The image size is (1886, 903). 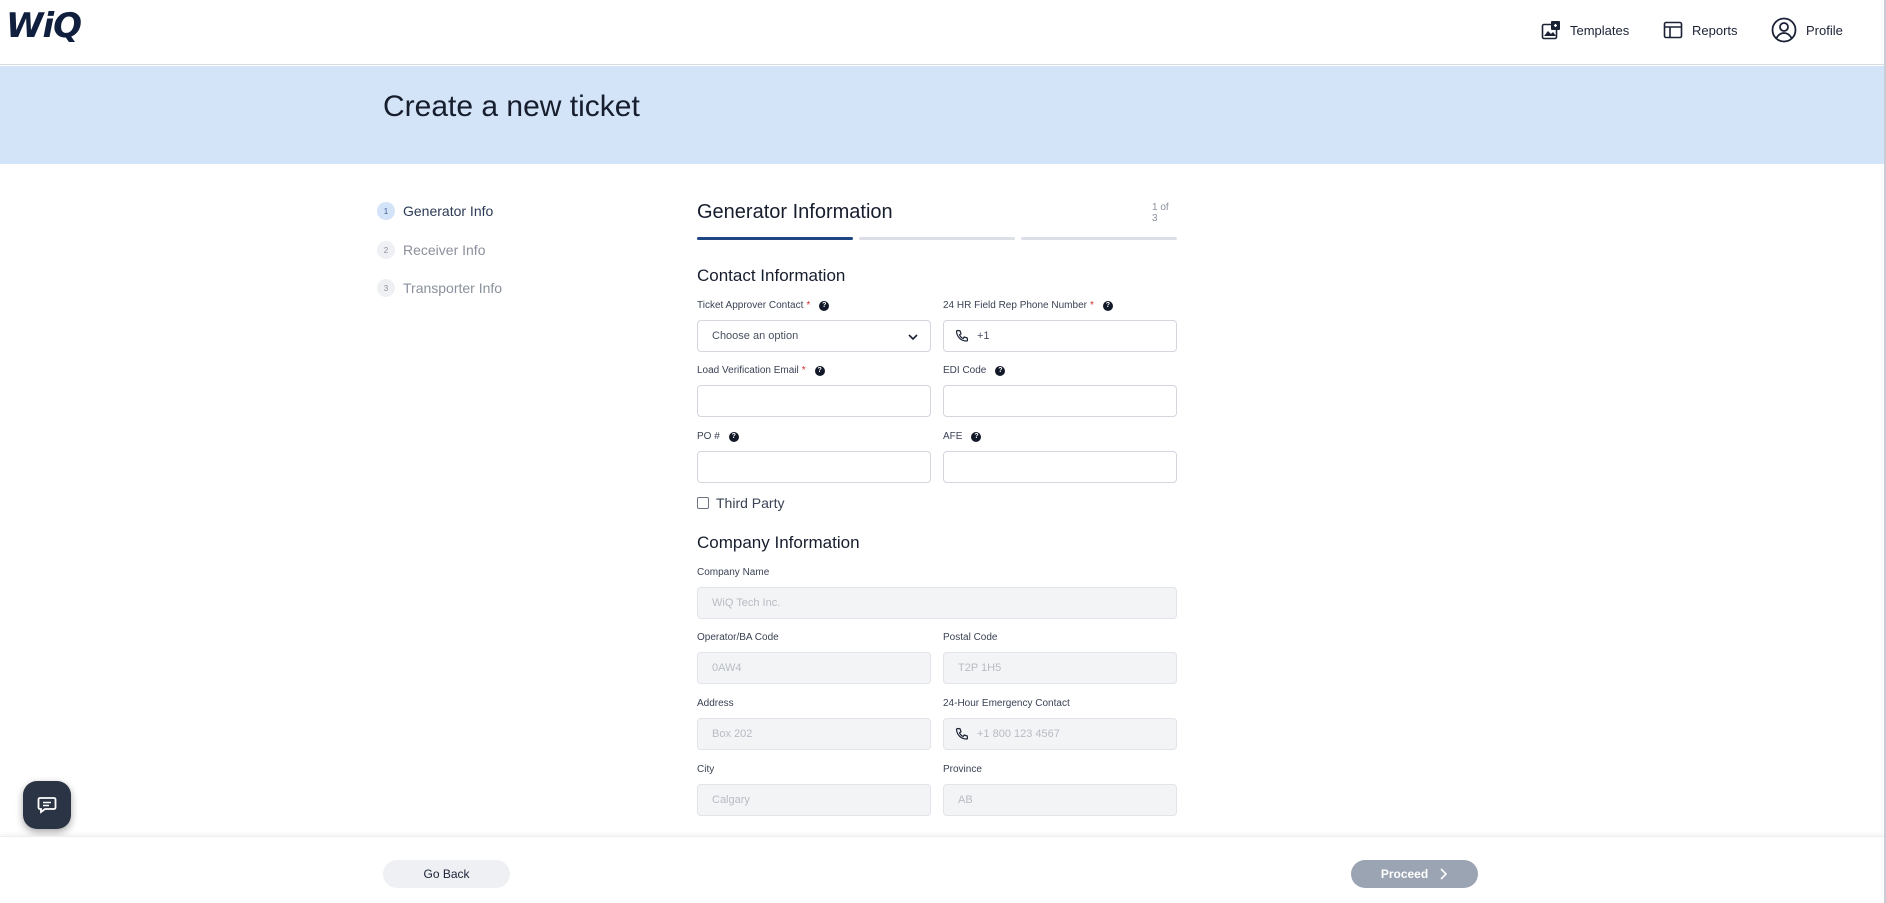 I want to click on province-label: Province, so click(x=962, y=769).